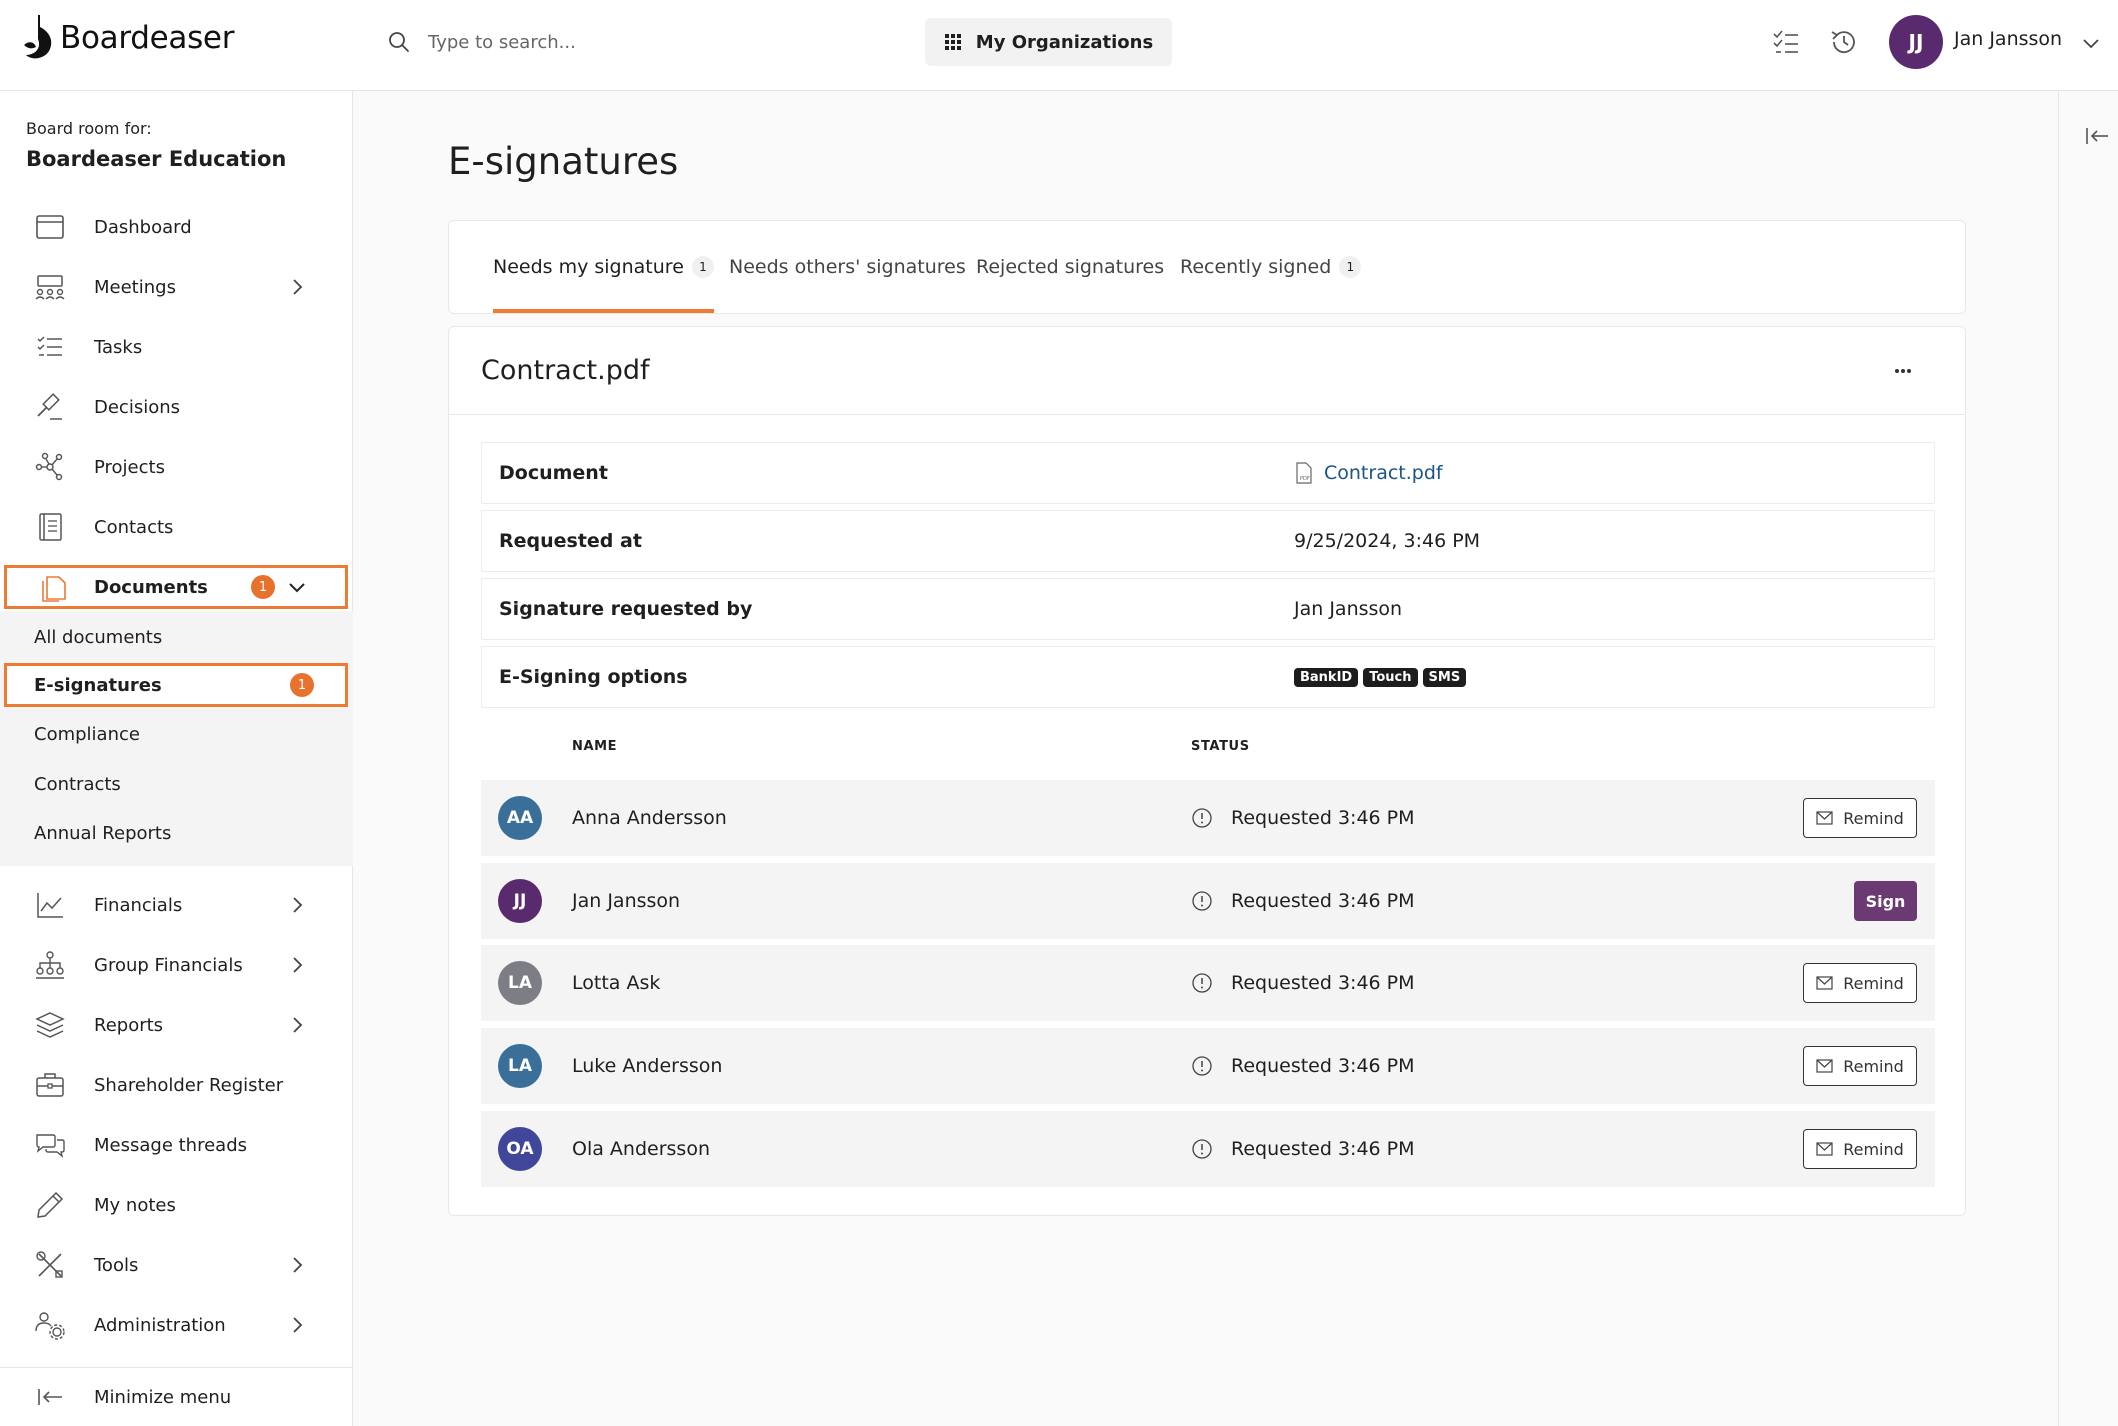 The image size is (2118, 1426). Describe the element at coordinates (49, 466) in the screenshot. I see `network-nodes-icon` at that location.